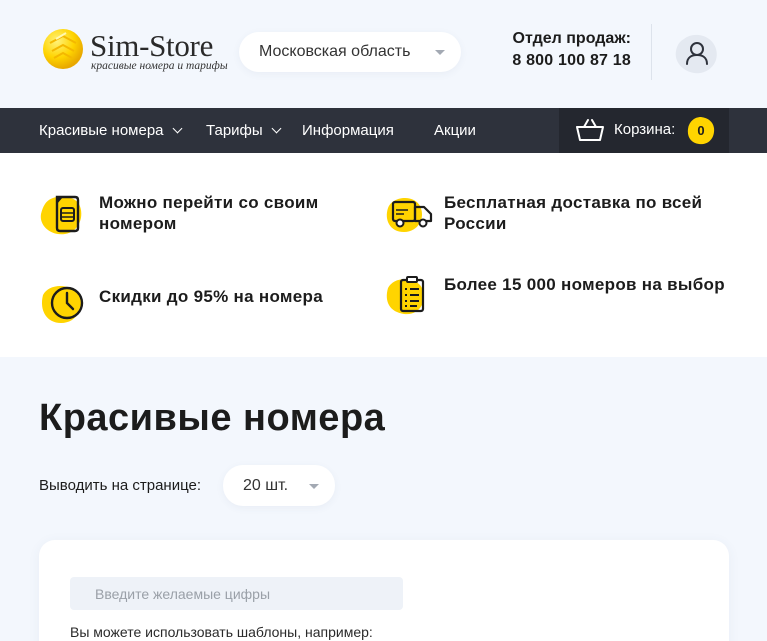  Describe the element at coordinates (405, 295) in the screenshot. I see `checklist-icon` at that location.